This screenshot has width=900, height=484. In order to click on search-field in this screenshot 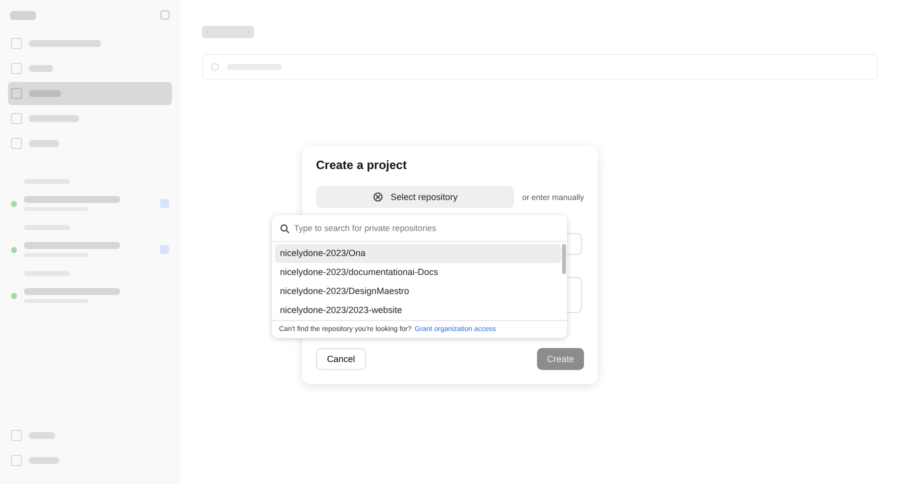, I will do `click(540, 67)`.